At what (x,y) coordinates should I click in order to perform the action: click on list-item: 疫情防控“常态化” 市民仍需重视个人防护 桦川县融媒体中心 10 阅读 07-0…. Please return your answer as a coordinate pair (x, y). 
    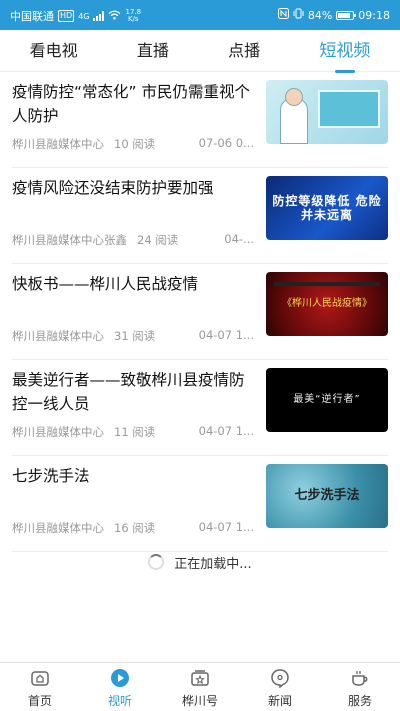
    Looking at the image, I should click on (200, 120).